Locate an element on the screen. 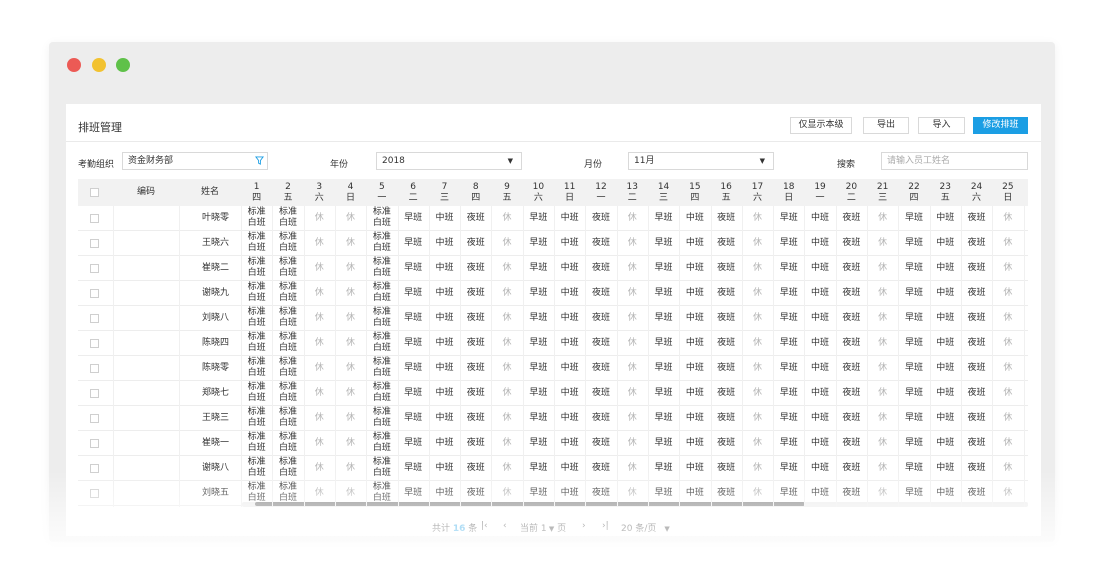  close-window-icon is located at coordinates (74, 65).